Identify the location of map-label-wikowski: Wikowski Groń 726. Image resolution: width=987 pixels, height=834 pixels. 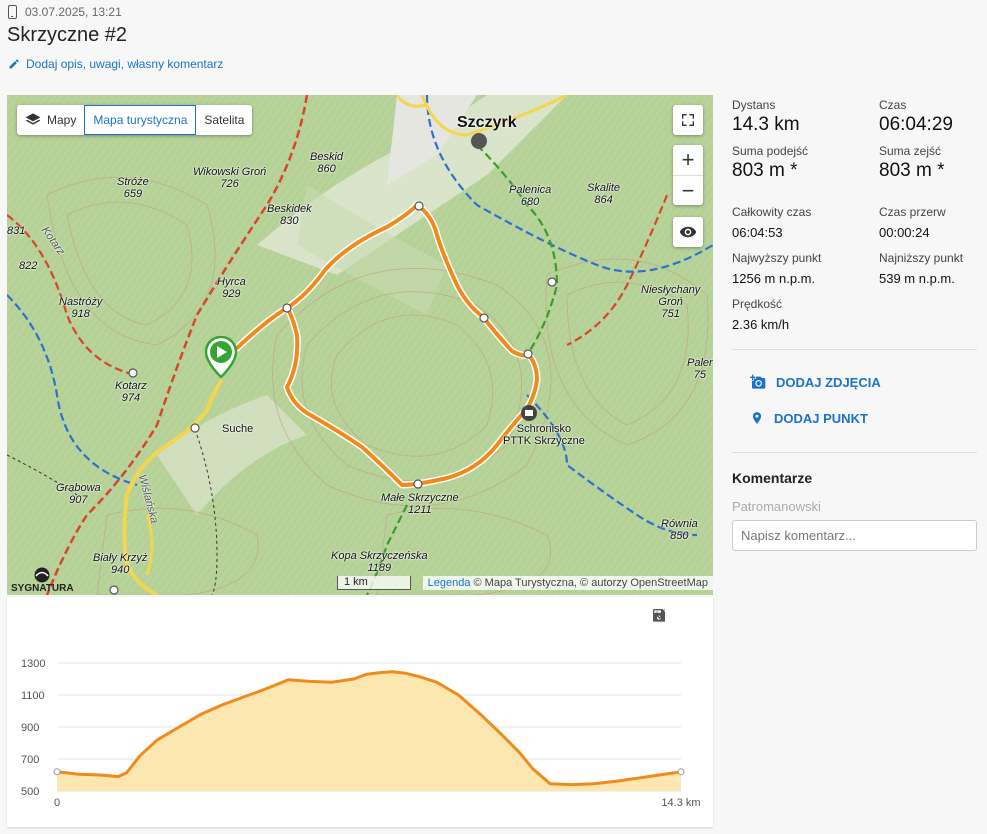
(230, 178).